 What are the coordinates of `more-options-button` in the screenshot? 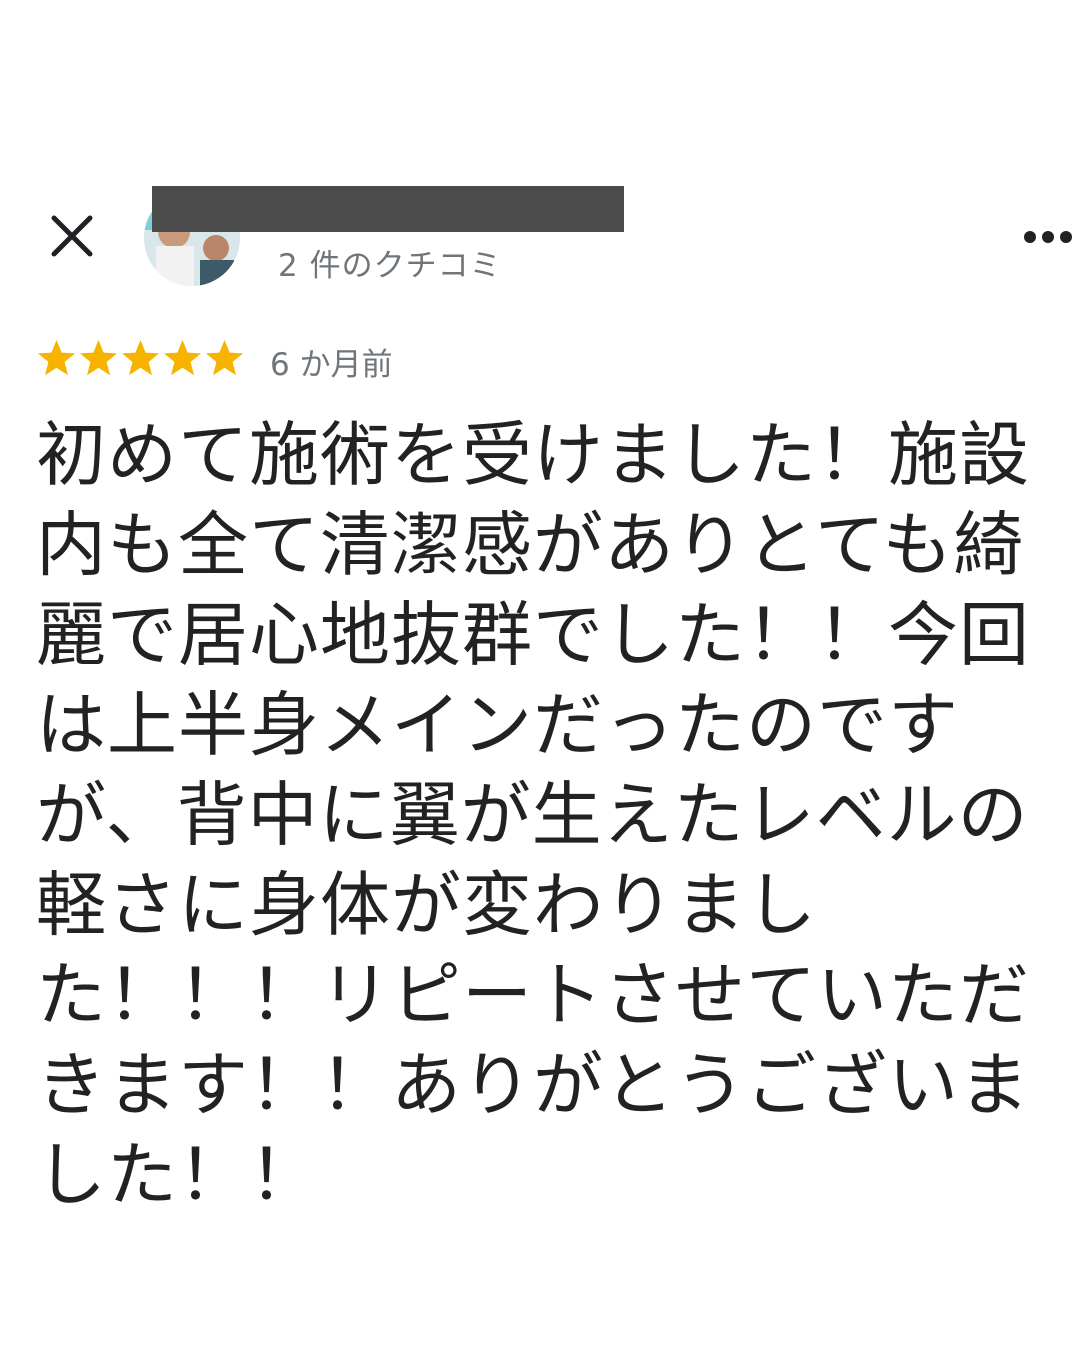 It's located at (1048, 237).